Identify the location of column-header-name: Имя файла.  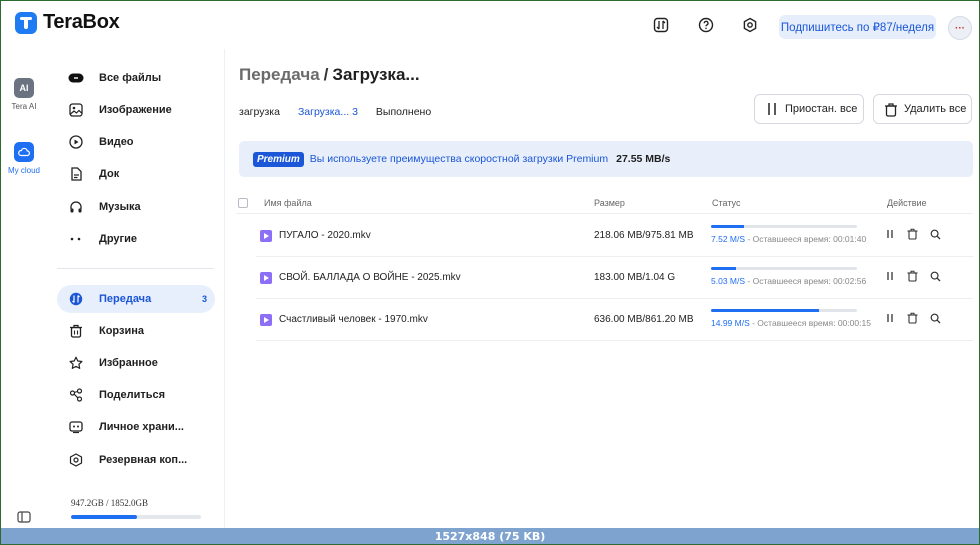
(288, 203).